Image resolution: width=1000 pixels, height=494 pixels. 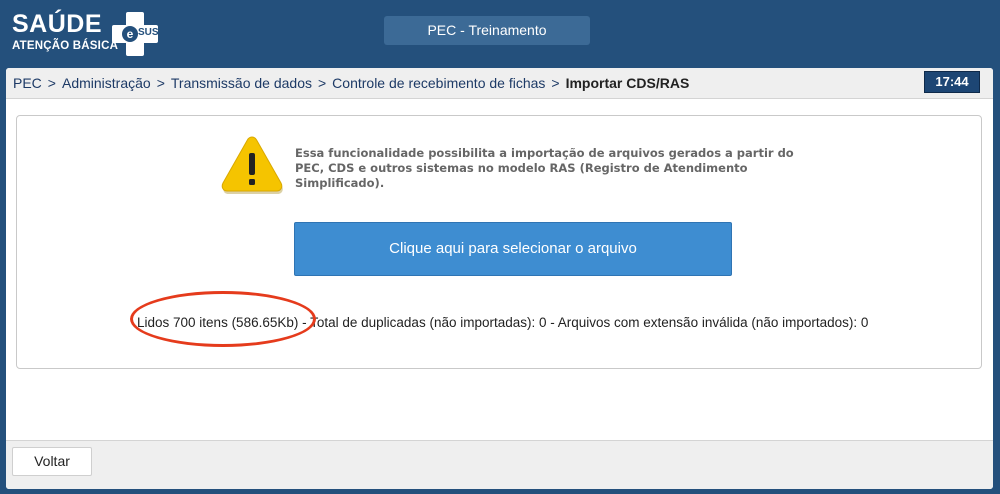 I want to click on logo-subtitle: ATENÇÃO BÁSICA, so click(x=65, y=46).